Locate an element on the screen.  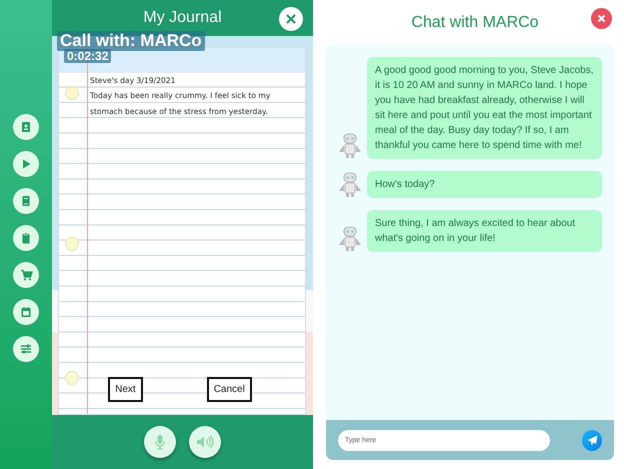
cart-icon is located at coordinates (26, 275).